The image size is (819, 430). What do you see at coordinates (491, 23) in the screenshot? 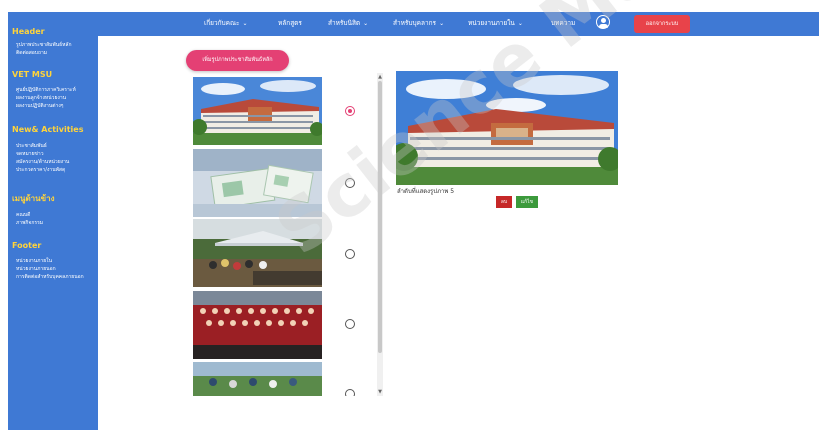
I see `nav-label: หน่วยงานภายใน` at bounding box center [491, 23].